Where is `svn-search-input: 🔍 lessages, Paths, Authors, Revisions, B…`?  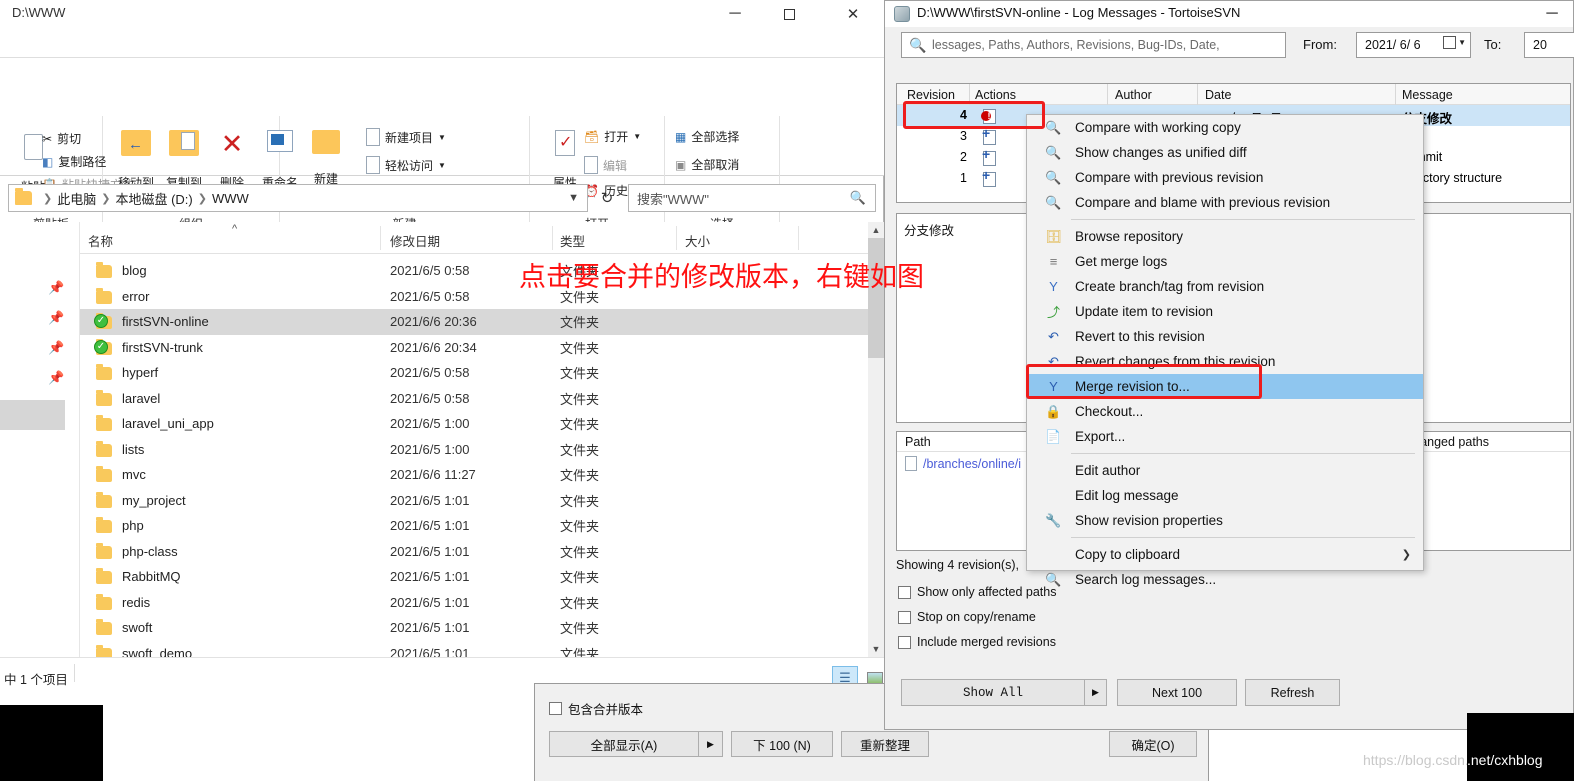
svn-search-input: 🔍 lessages, Paths, Authors, Revisions, B… is located at coordinates (1093, 45).